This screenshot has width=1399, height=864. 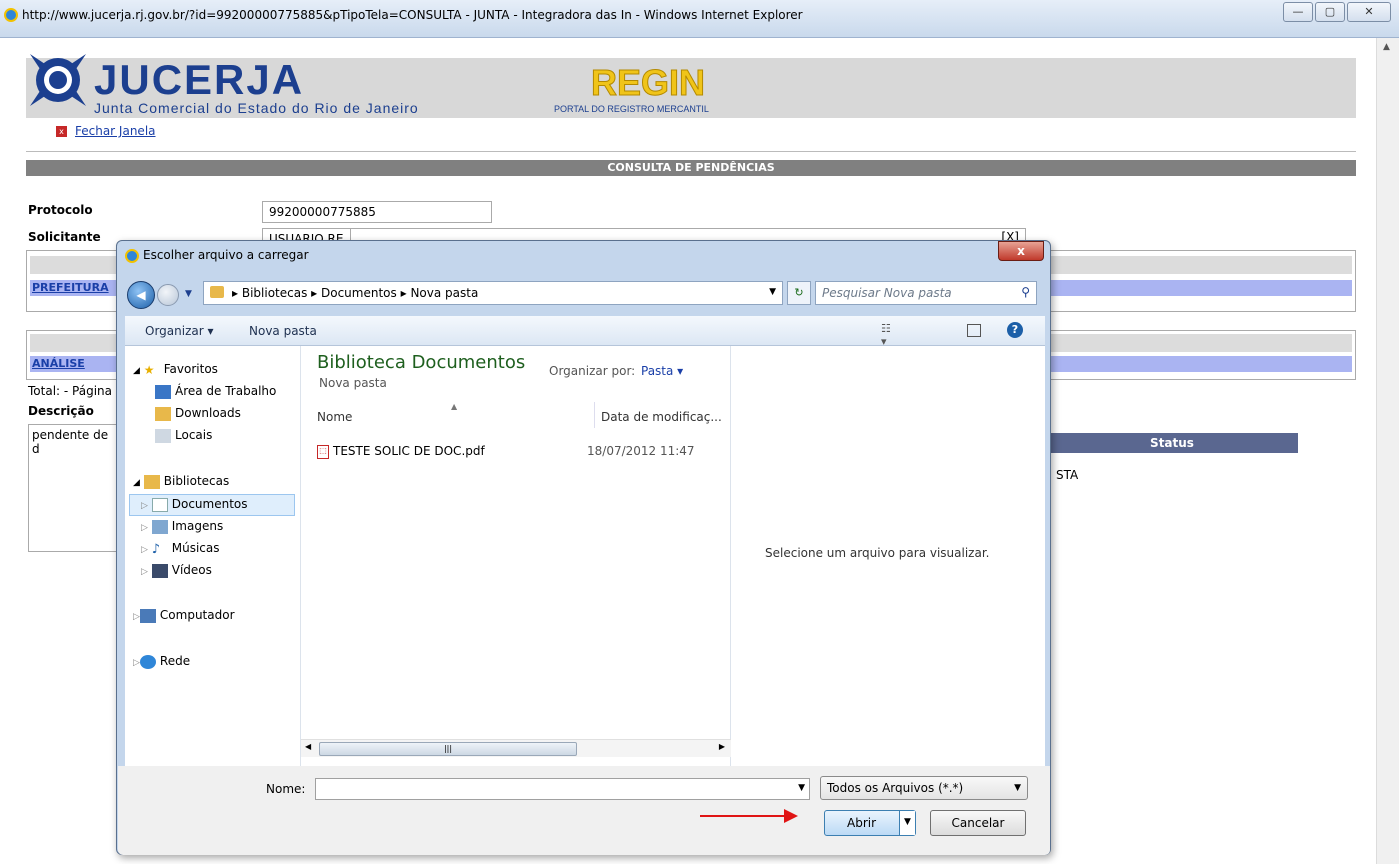 I want to click on column-divider, so click(x=594, y=415).